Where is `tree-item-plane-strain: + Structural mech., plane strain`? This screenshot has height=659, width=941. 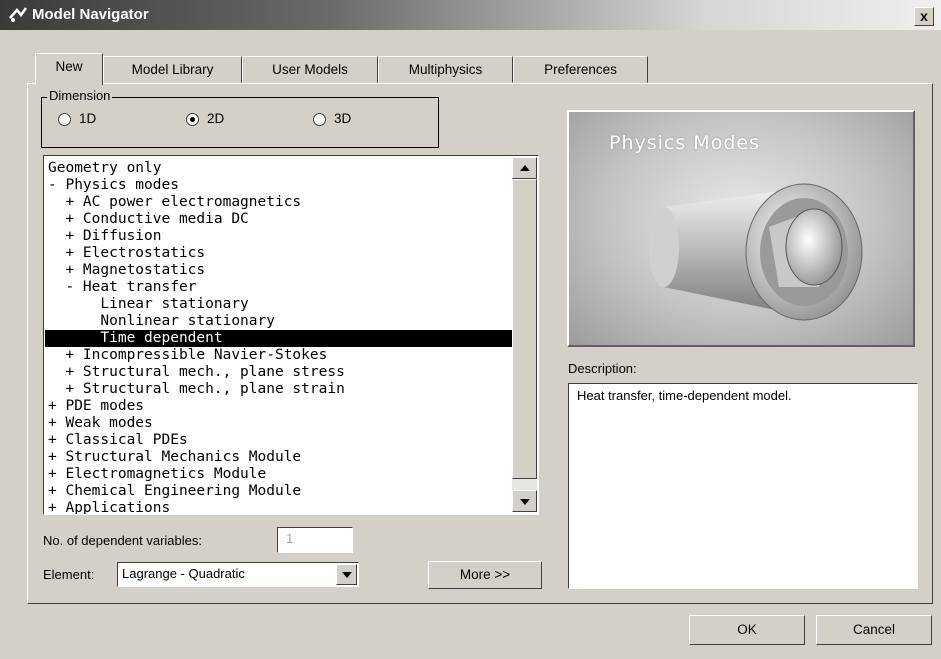 tree-item-plane-strain: + Structural mech., plane strain is located at coordinates (280, 389).